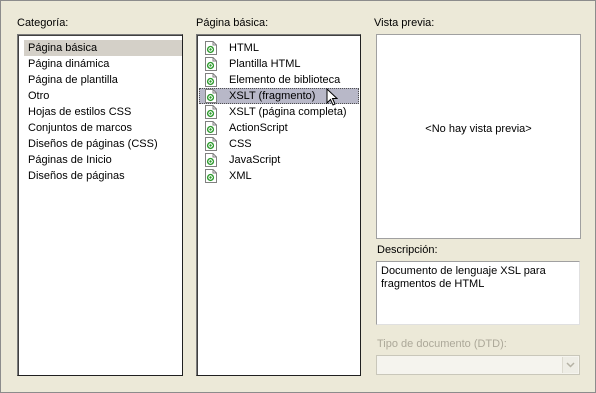  Describe the element at coordinates (442, 344) in the screenshot. I see `dtd-label: Tipo de documento (DTD):` at that location.